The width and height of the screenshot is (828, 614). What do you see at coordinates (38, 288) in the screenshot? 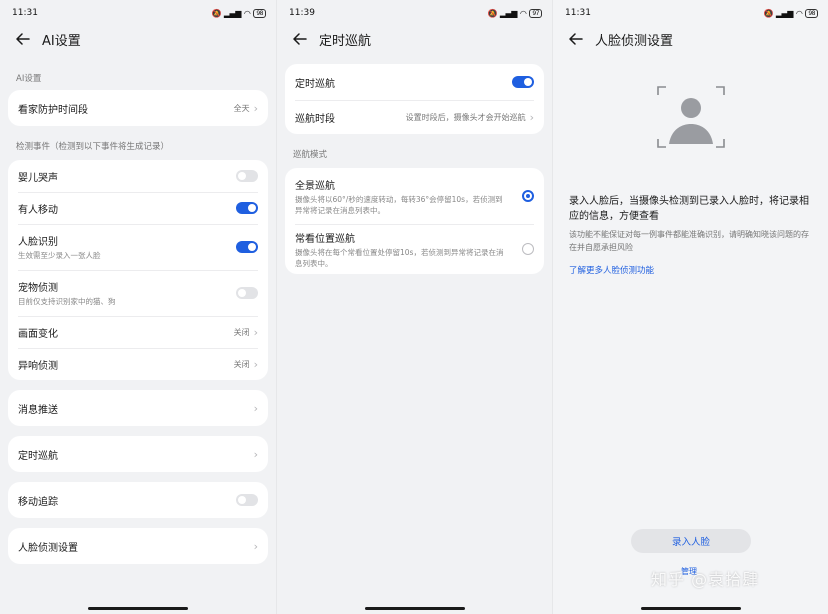
I see `pet-detect-label: 宠物侦测` at bounding box center [38, 288].